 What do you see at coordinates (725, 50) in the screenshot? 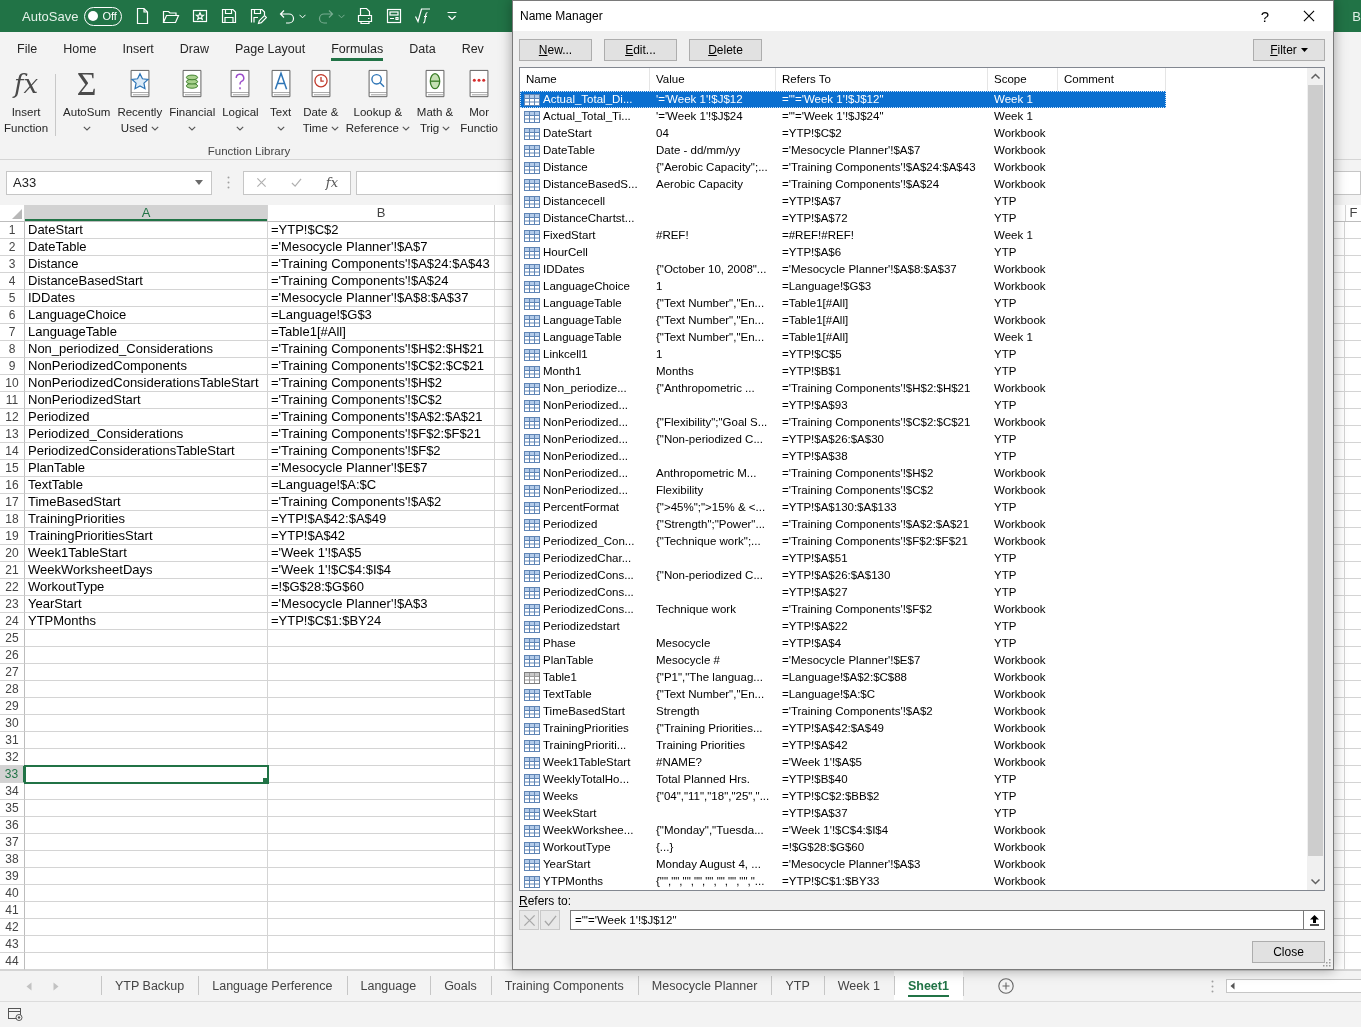
I see `dialog-button: Delete` at bounding box center [725, 50].